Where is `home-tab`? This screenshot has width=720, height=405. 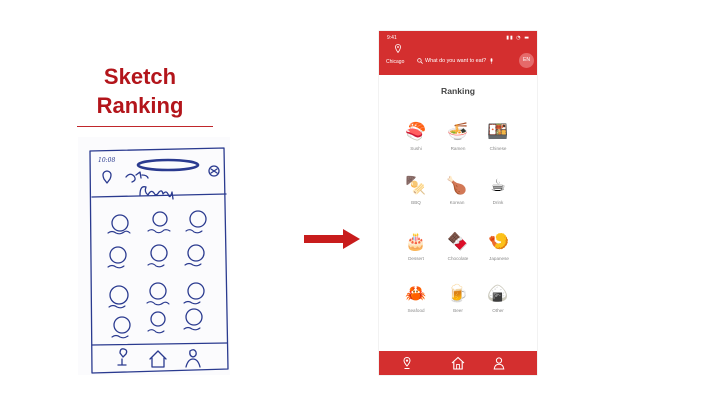 home-tab is located at coordinates (458, 363).